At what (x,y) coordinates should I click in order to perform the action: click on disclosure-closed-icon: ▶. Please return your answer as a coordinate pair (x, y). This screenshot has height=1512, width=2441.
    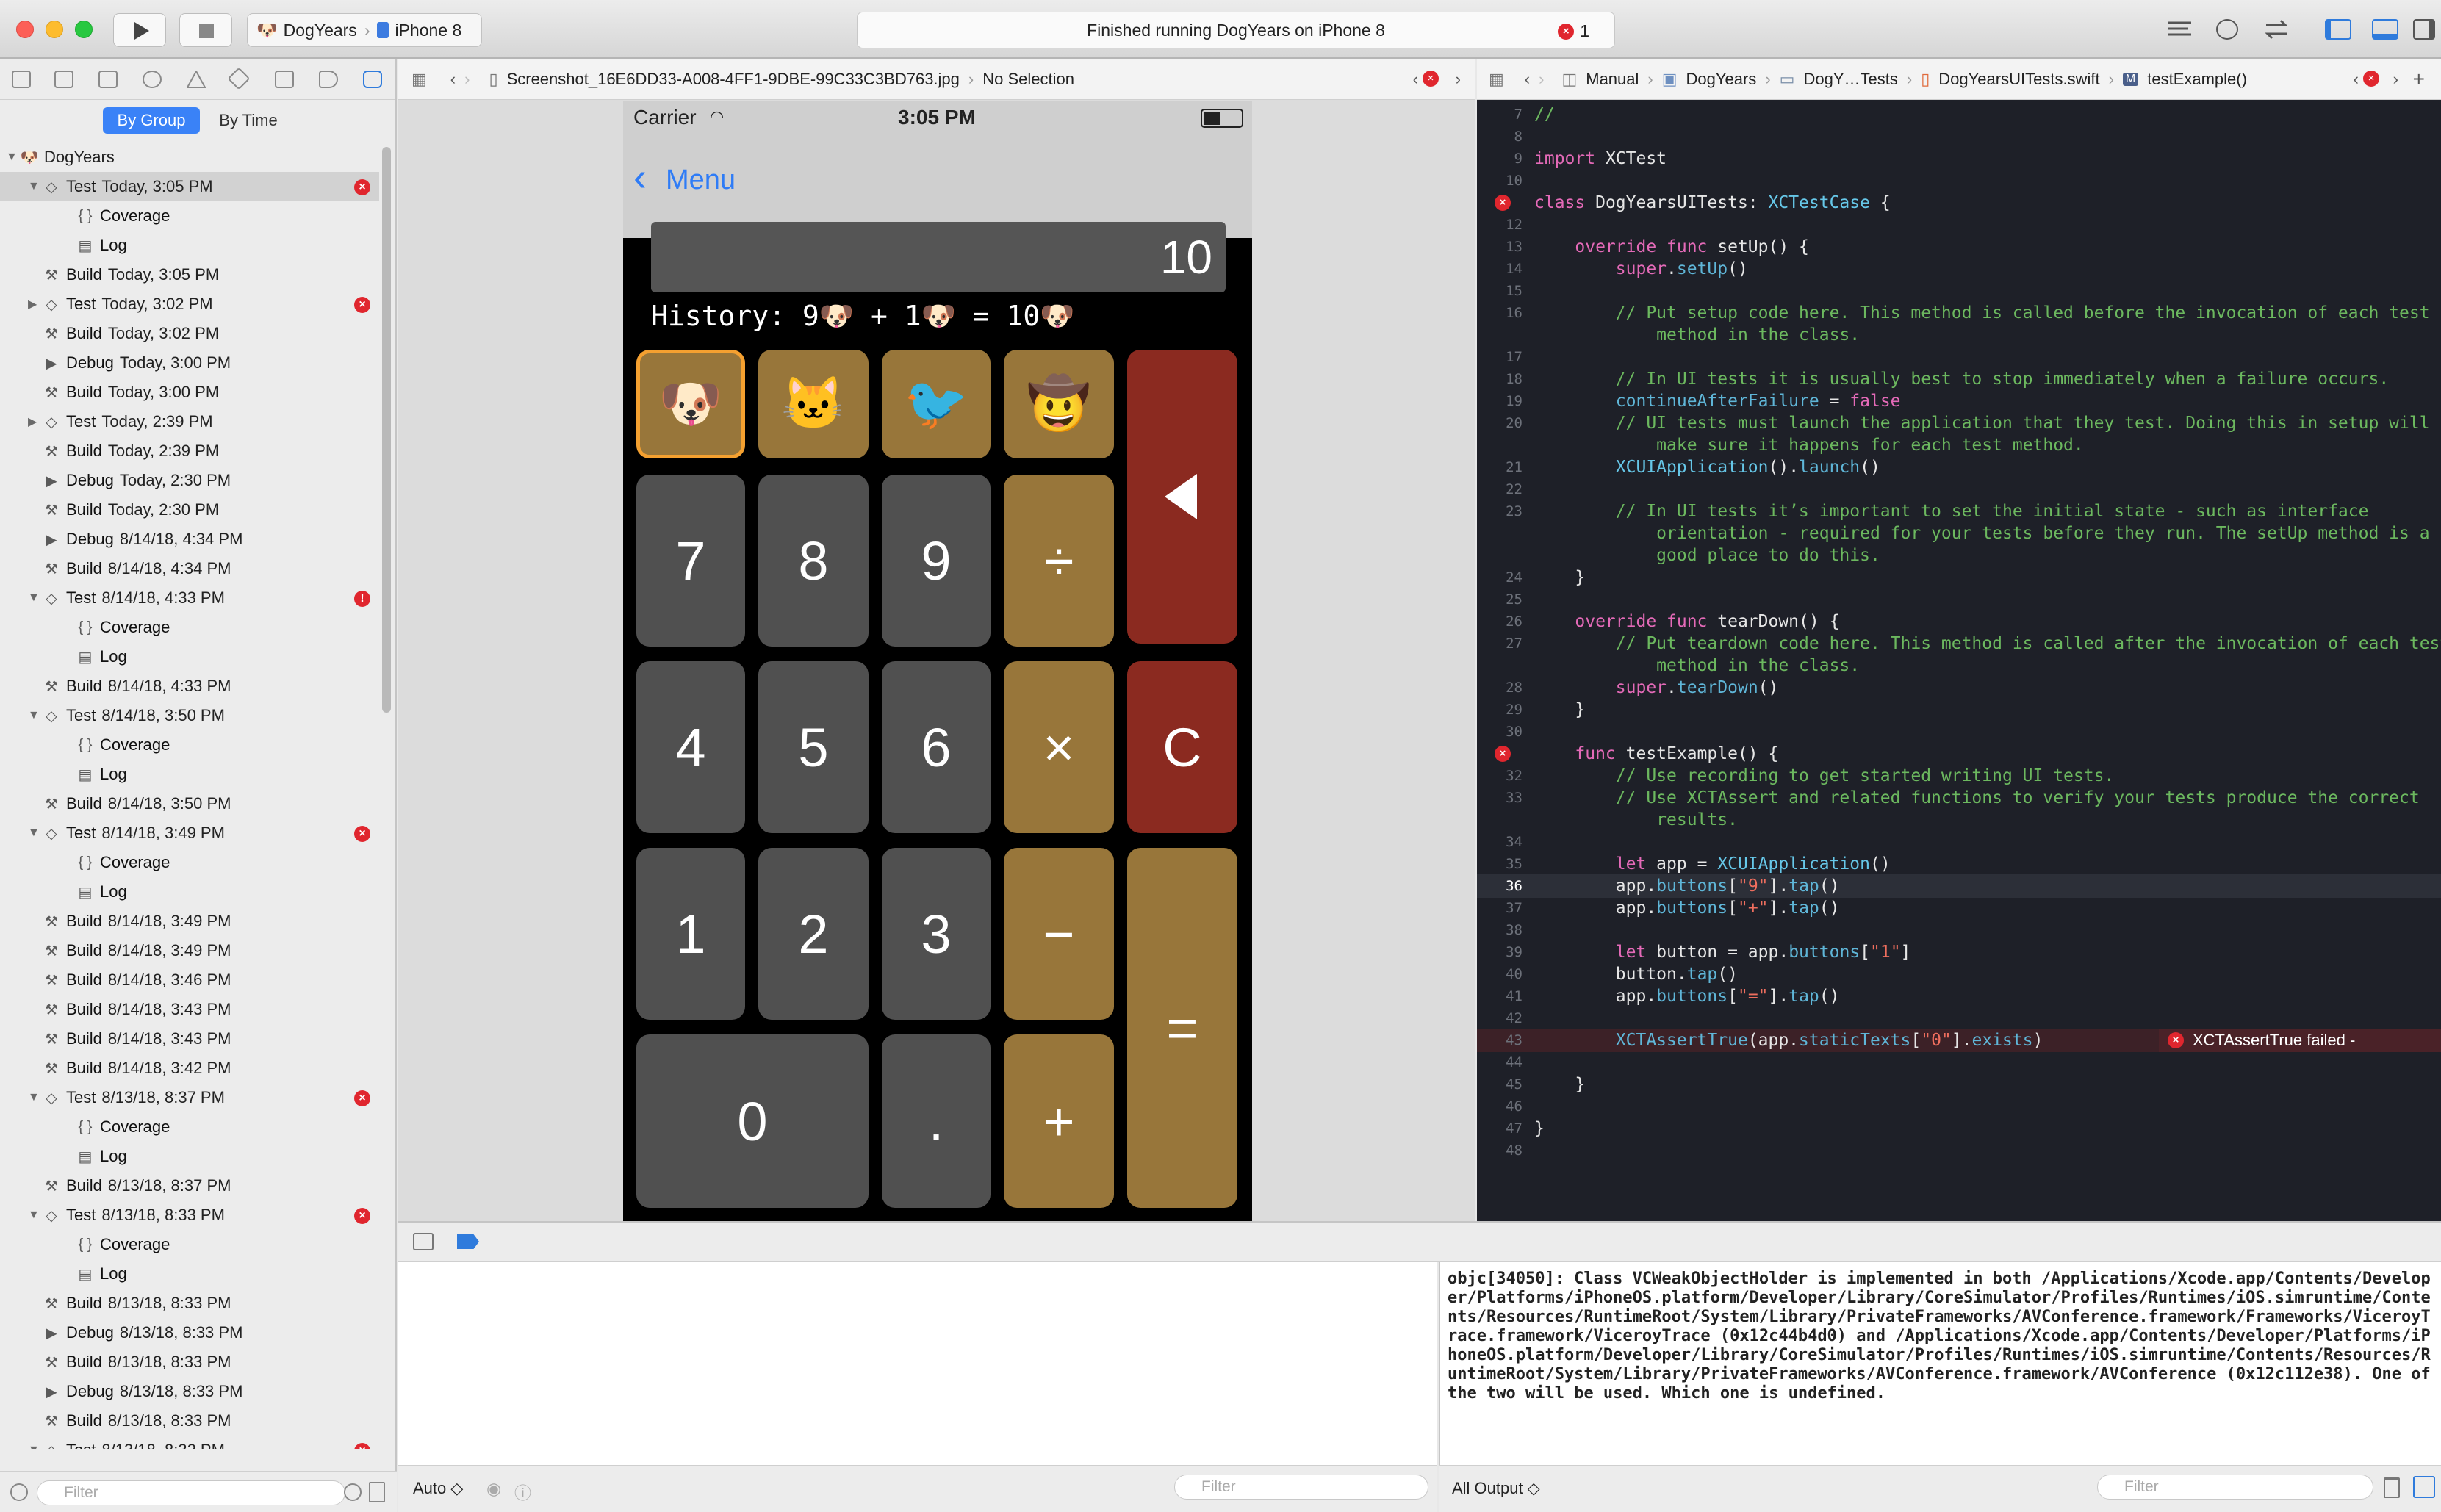
    Looking at the image, I should click on (34, 305).